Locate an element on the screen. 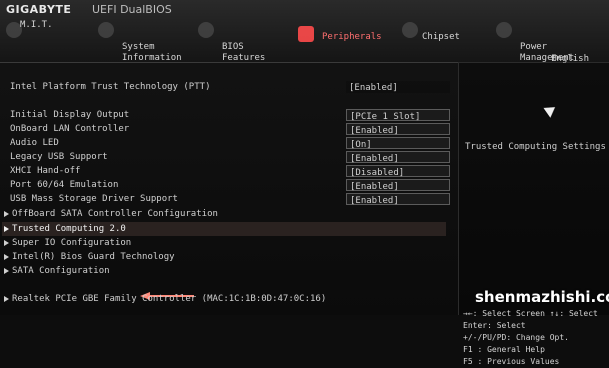 This screenshot has width=609, height=368. brand-logo: GIGABYTE is located at coordinates (39, 9).